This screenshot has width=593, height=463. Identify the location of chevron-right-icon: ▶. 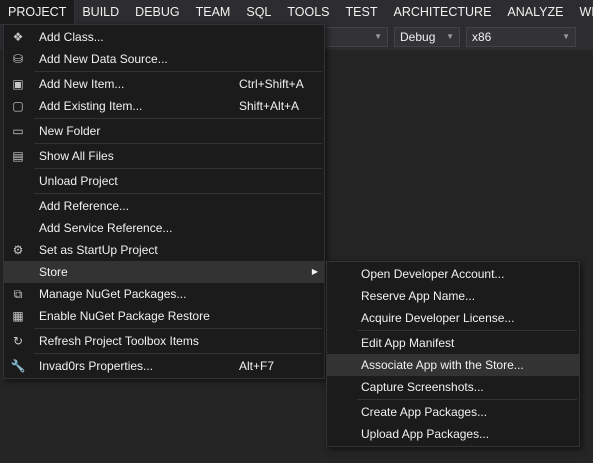
(314, 271).